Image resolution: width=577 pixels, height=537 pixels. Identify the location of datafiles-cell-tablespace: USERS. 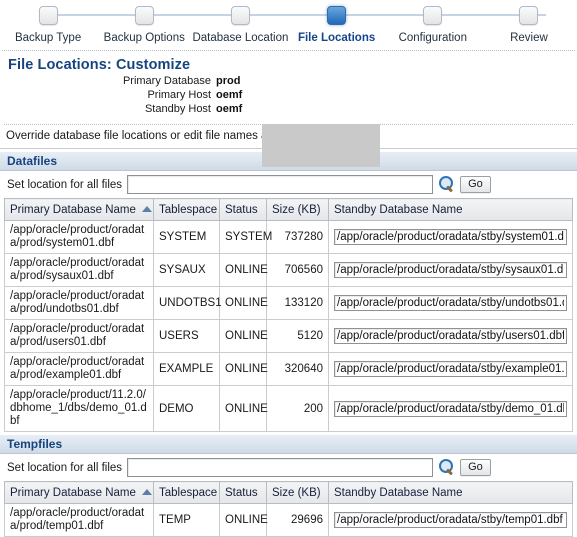
(186, 336).